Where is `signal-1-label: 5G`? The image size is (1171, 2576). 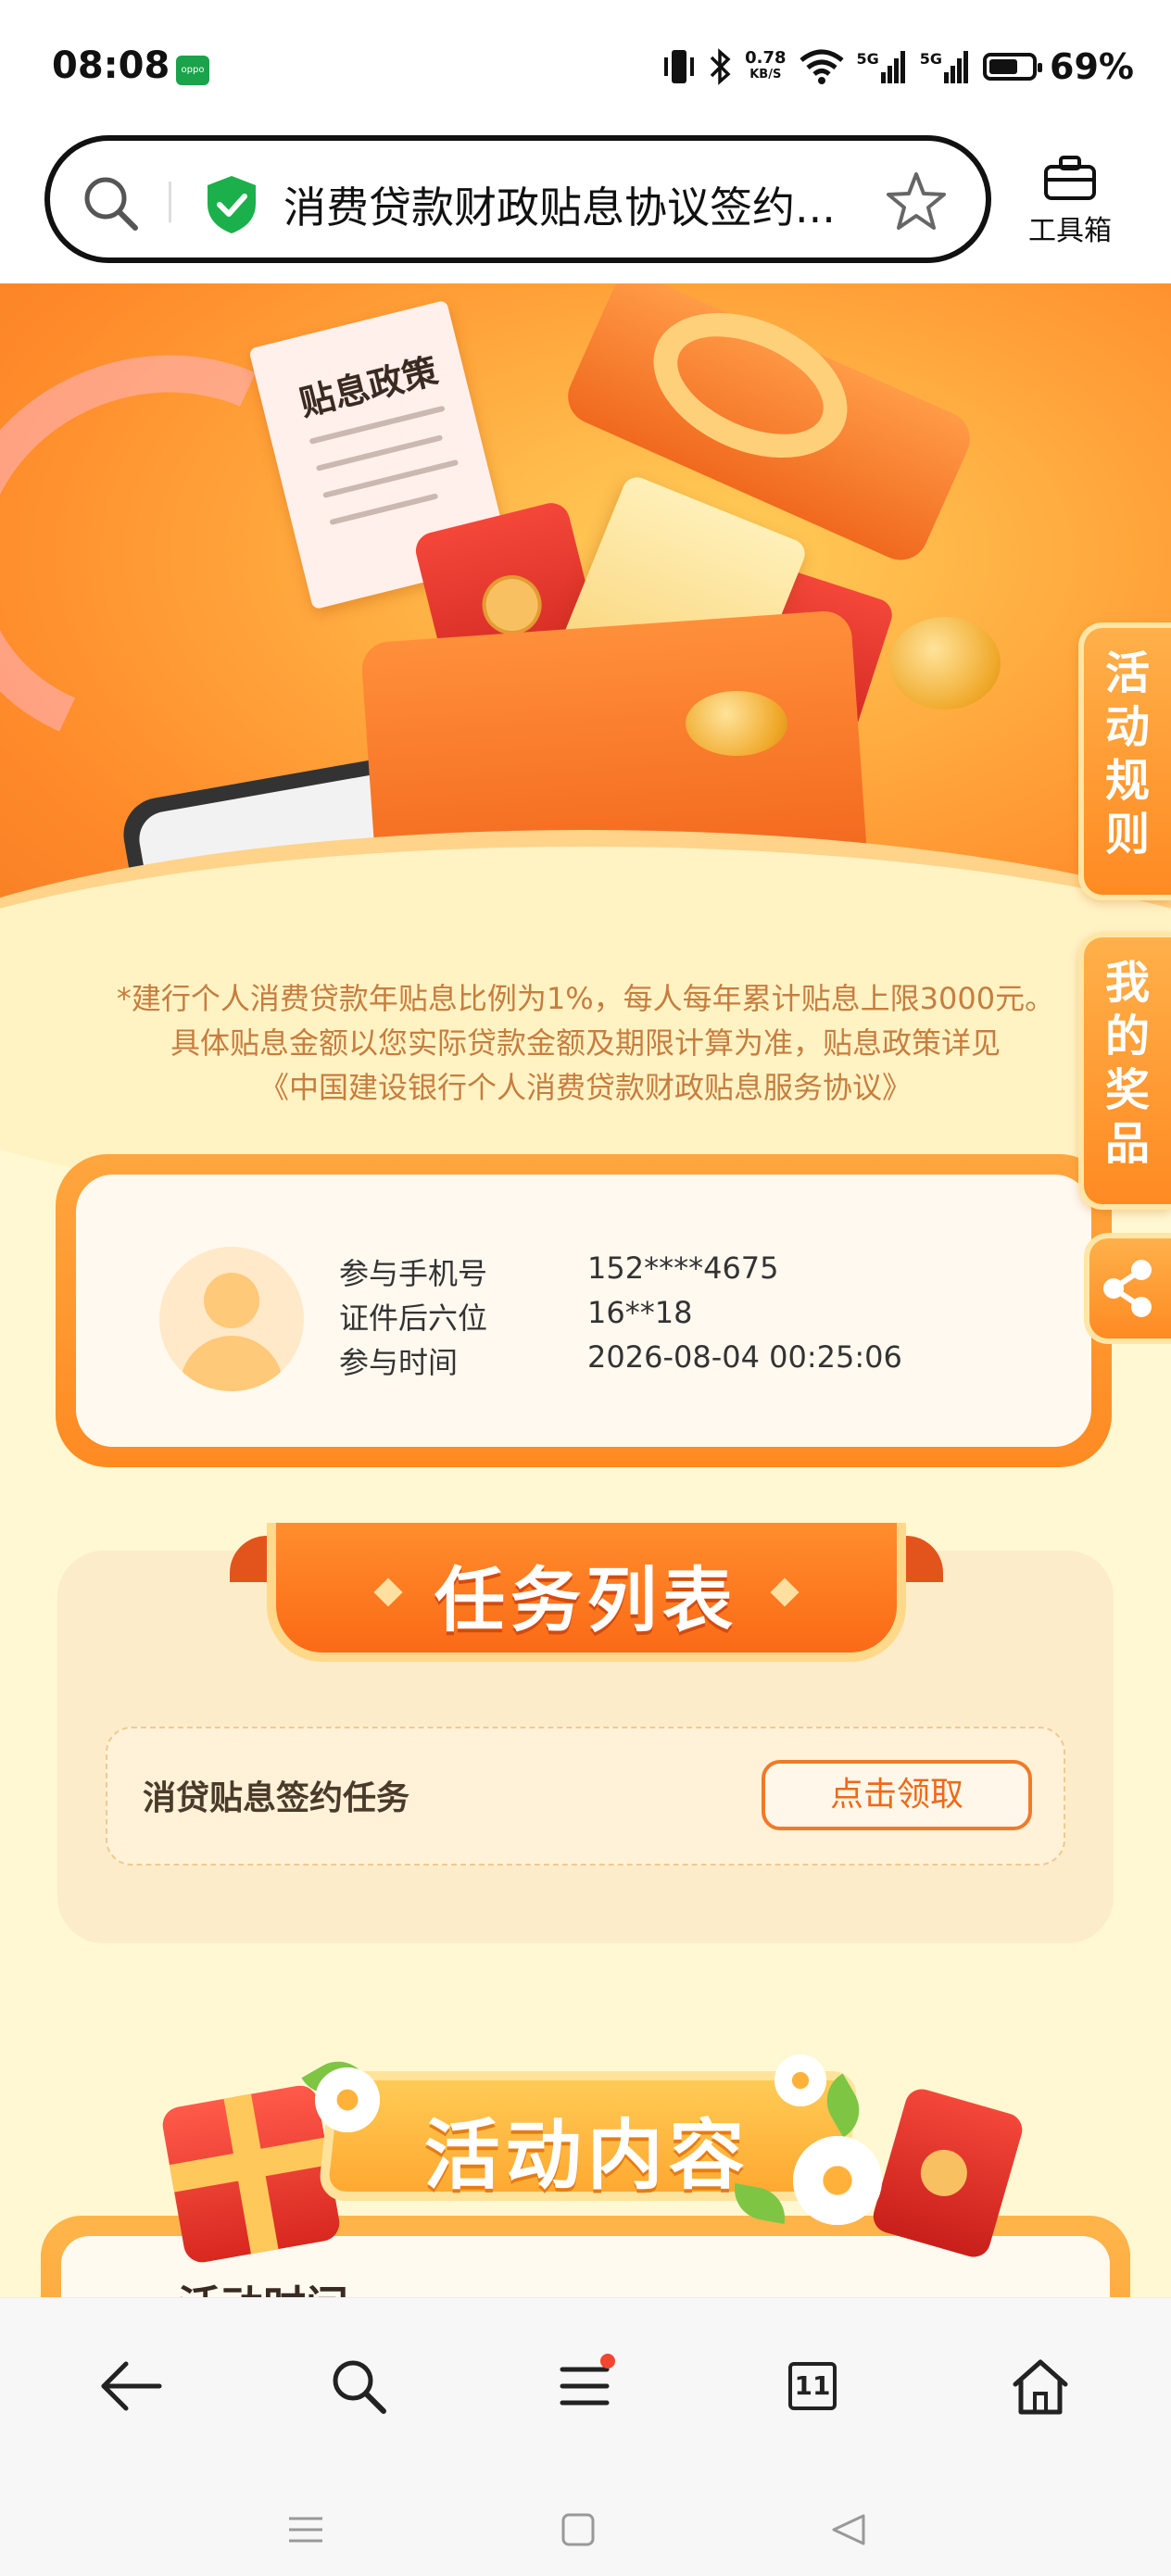
signal-1-label: 5G is located at coordinates (868, 59).